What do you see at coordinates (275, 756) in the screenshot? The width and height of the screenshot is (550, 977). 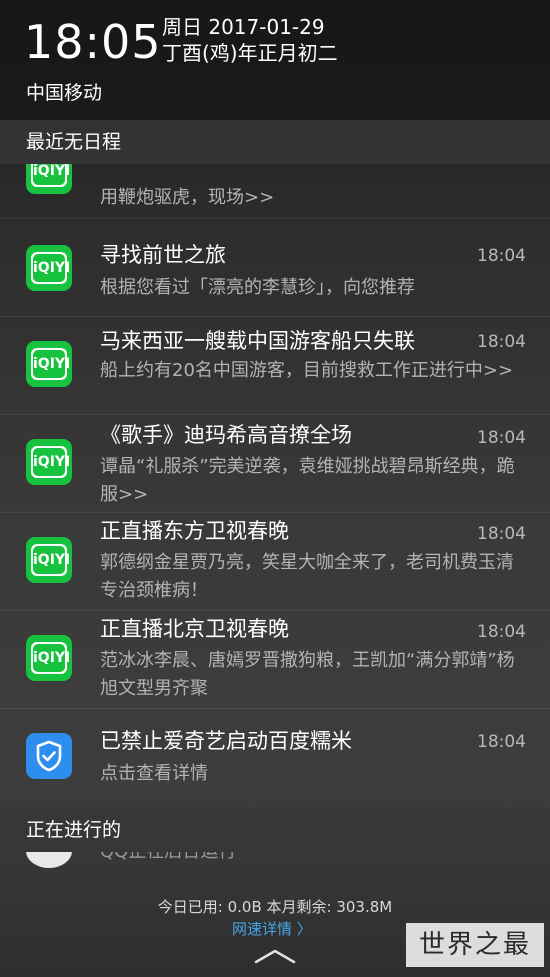 I see `notification-item: 已禁止爱奇艺启动百度糯米 18:04 点击查看详情` at bounding box center [275, 756].